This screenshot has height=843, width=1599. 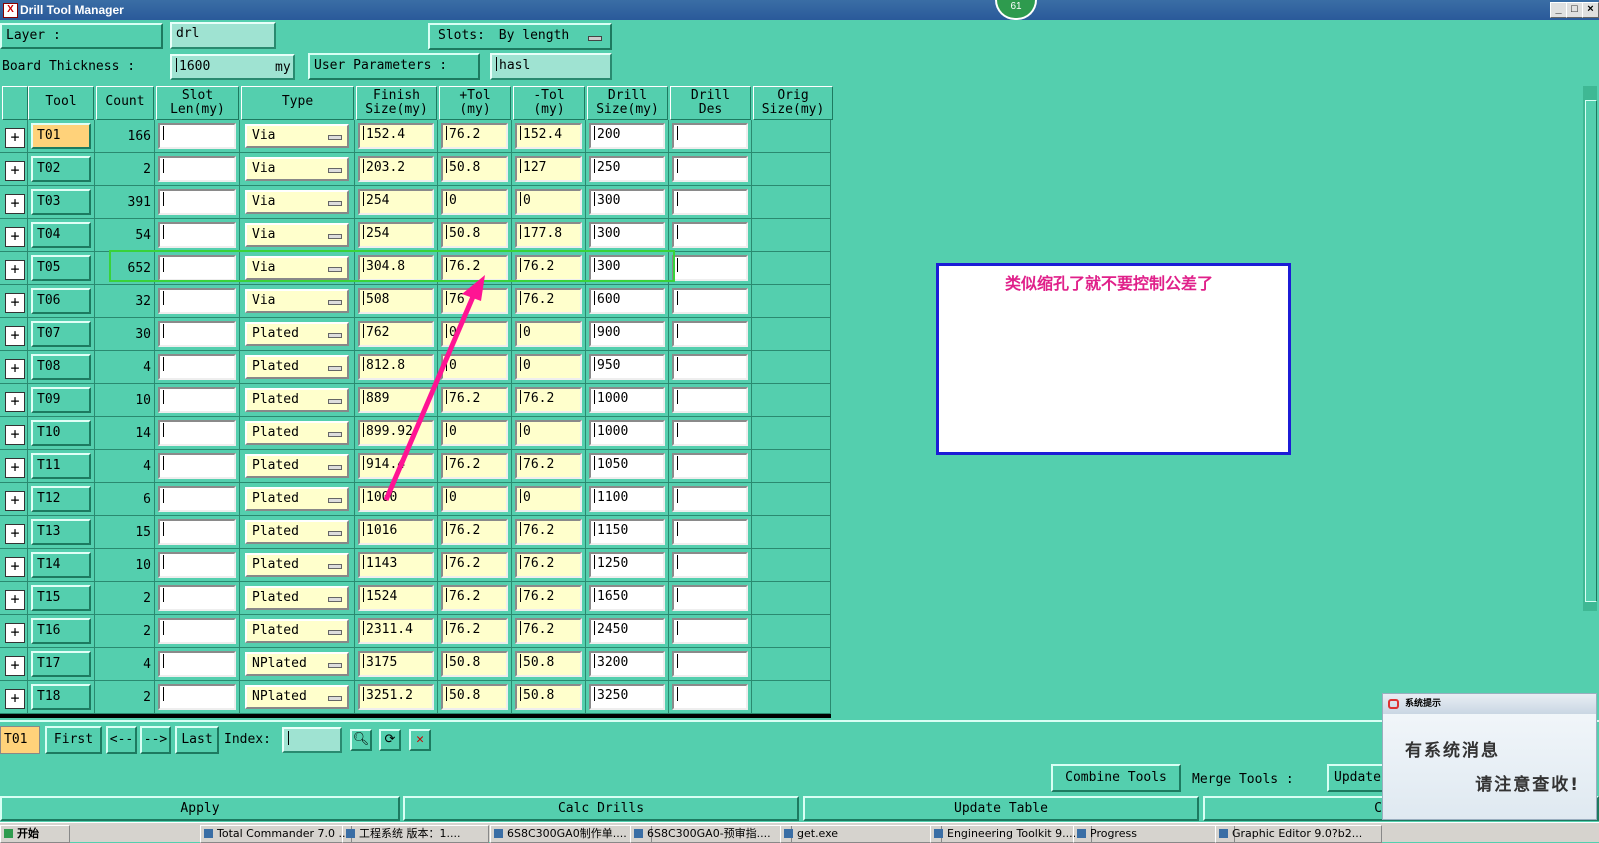 I want to click on tool-button: T16, so click(x=61, y=631).